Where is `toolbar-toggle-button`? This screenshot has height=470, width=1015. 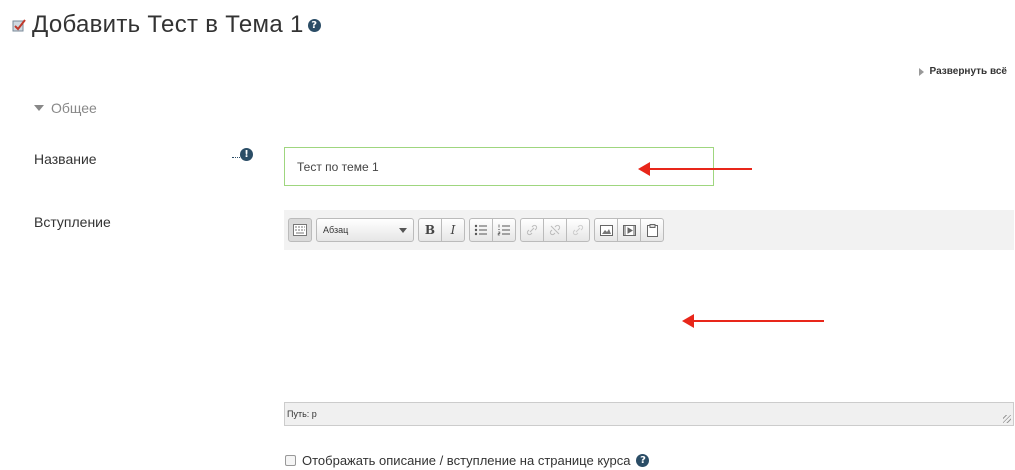 toolbar-toggle-button is located at coordinates (300, 230).